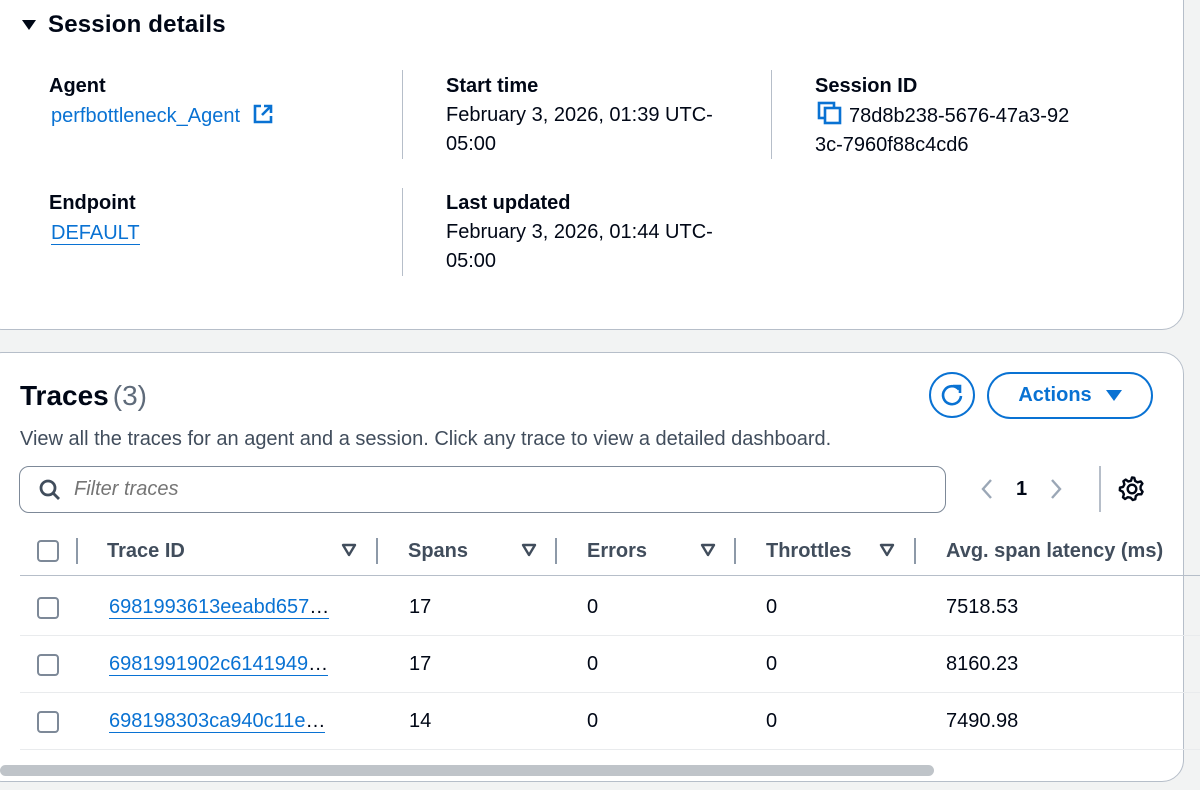 This screenshot has width=1200, height=790. Describe the element at coordinates (129, 395) in the screenshot. I see `traces-count: (3)` at that location.